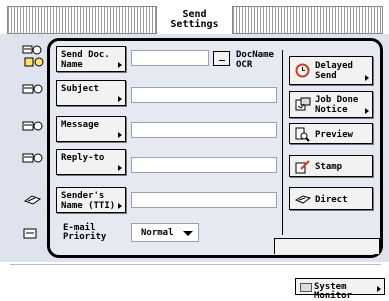 This screenshot has height=301, width=389. Describe the element at coordinates (157, 233) in the screenshot. I see `email-priority-value: Normal` at that location.